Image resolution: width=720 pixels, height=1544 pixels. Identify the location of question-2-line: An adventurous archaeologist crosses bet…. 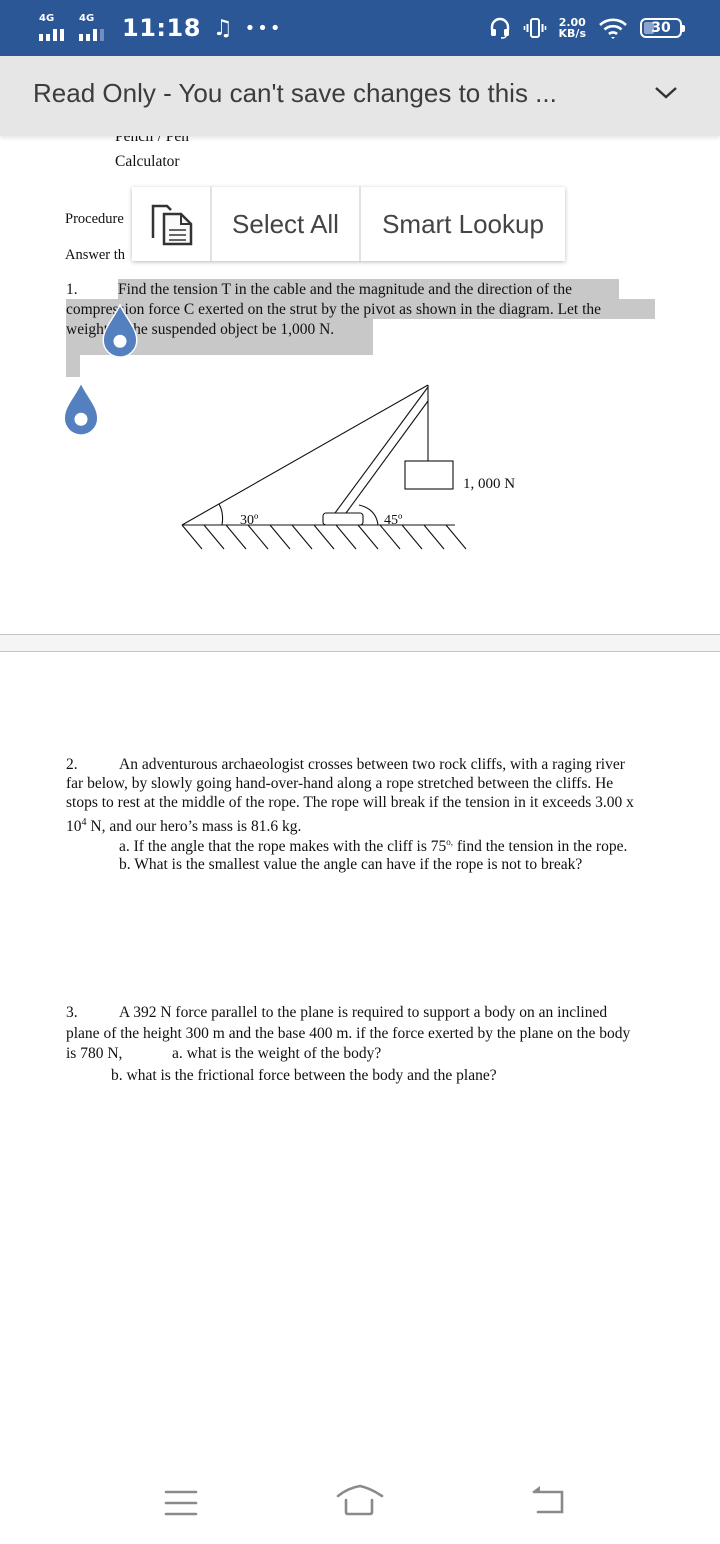
(372, 764).